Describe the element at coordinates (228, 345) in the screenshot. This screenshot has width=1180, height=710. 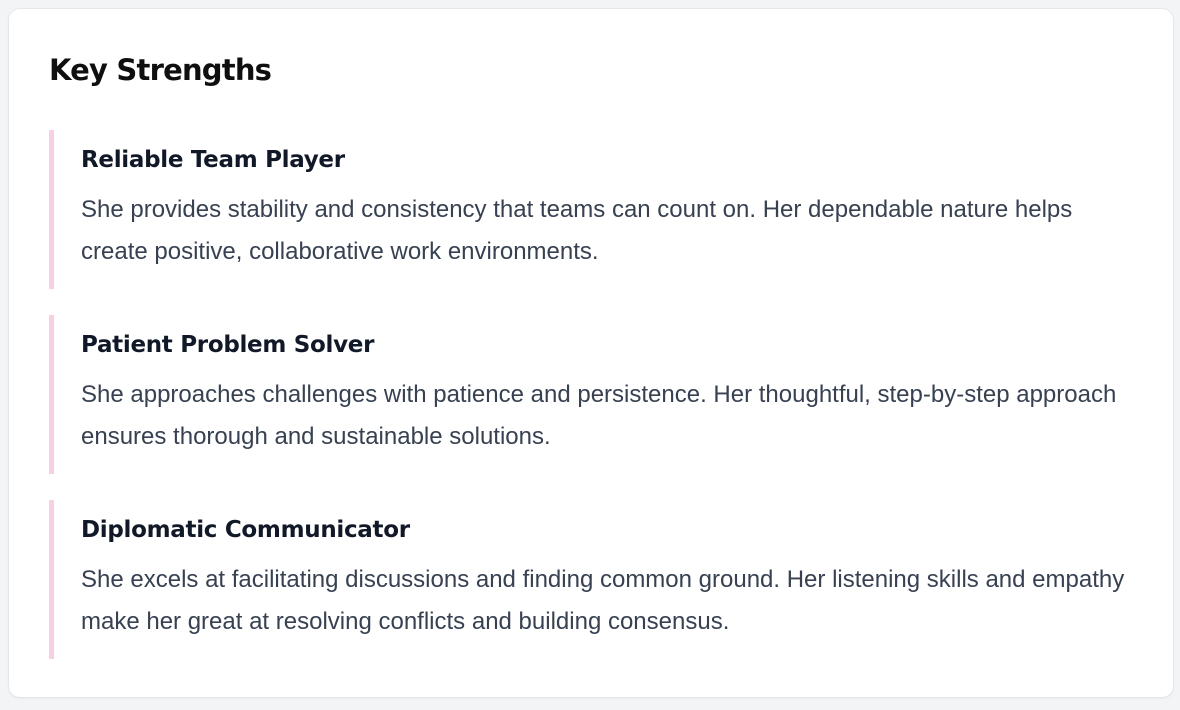
I see `strength-title: Patient Problem Solver` at that location.